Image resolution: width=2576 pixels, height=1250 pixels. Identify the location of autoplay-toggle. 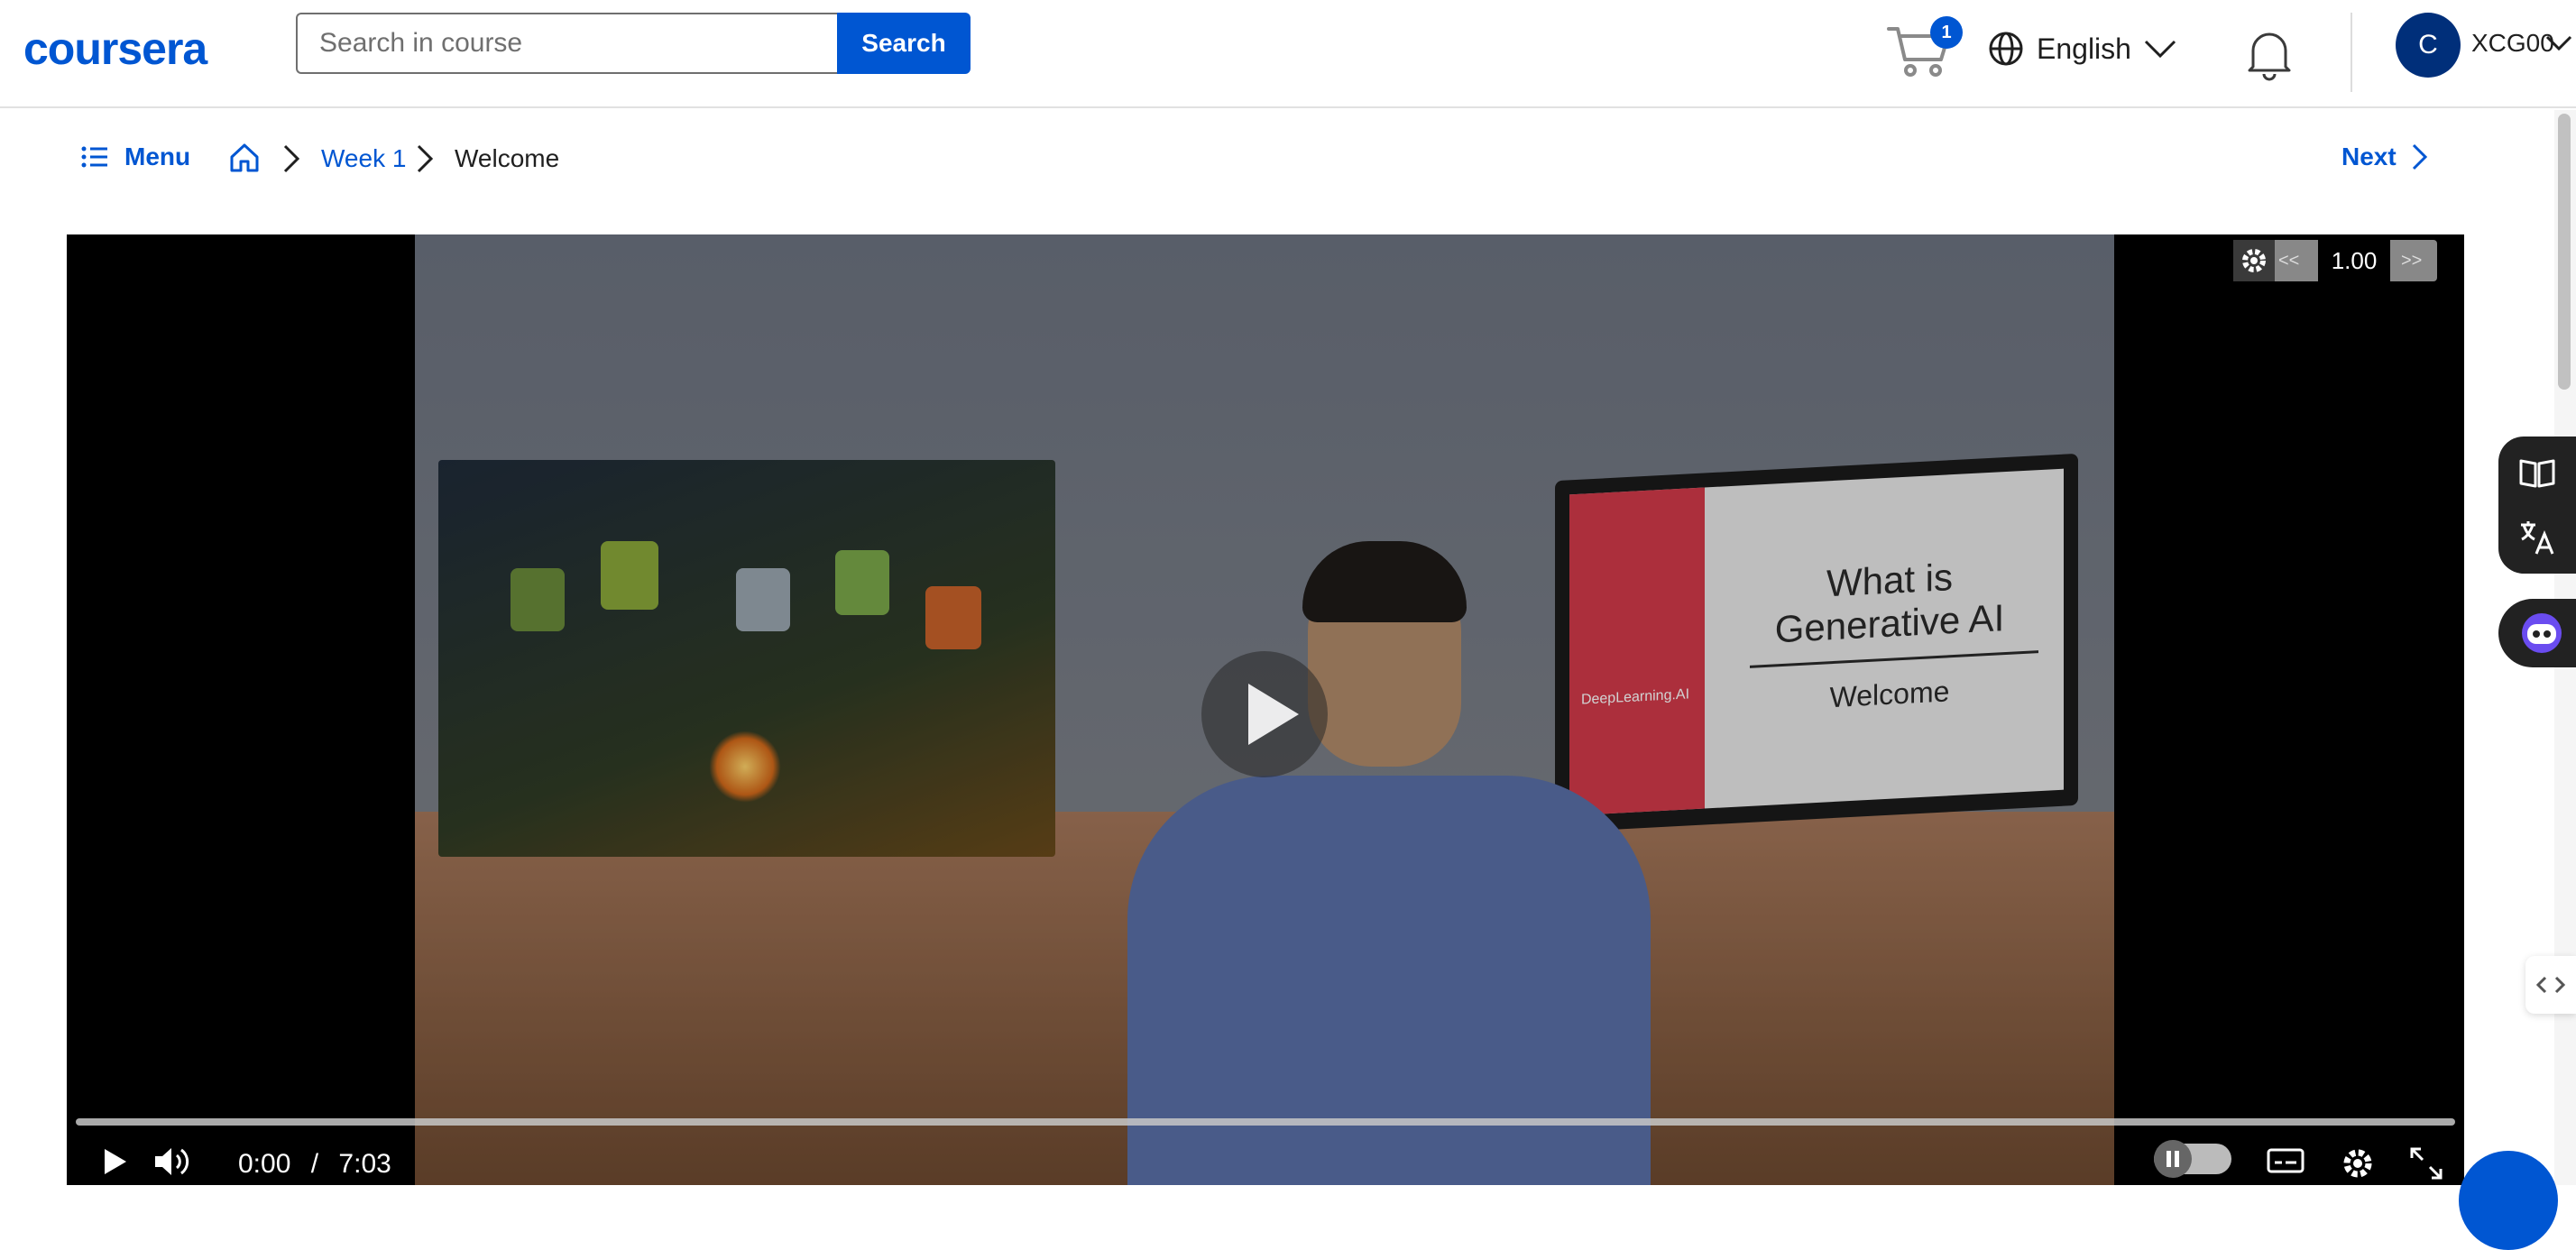
(2192, 1159).